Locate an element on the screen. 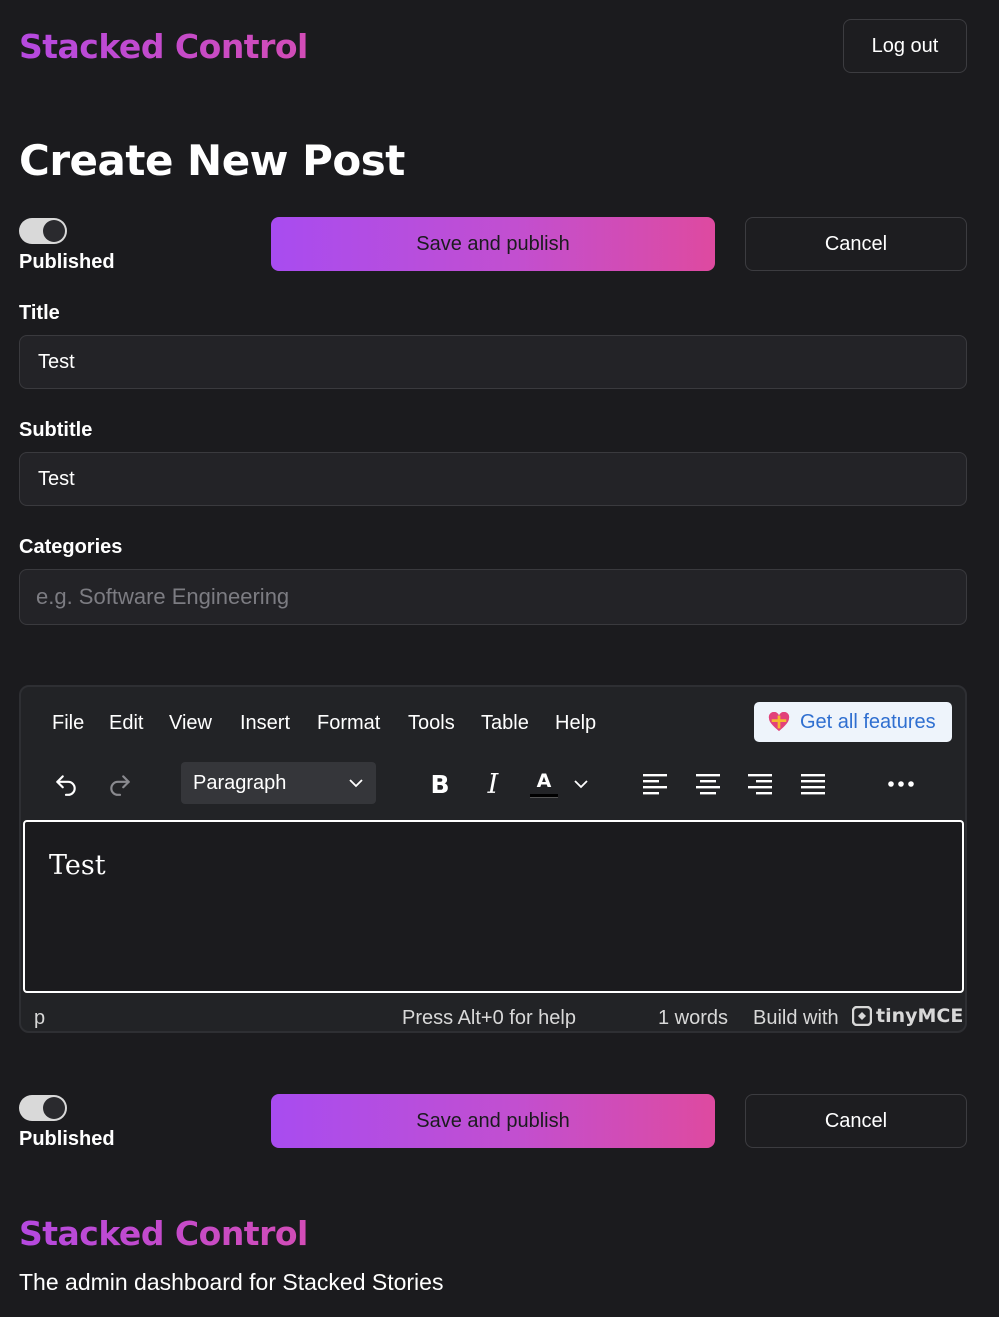  categories-placeholder: e.g. Software Engineering is located at coordinates (163, 596).